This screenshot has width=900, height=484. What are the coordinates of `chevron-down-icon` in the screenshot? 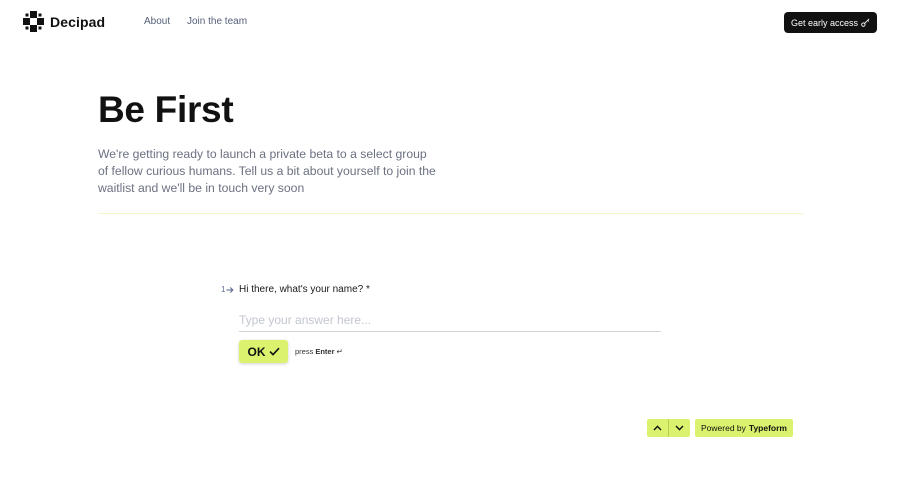 It's located at (679, 428).